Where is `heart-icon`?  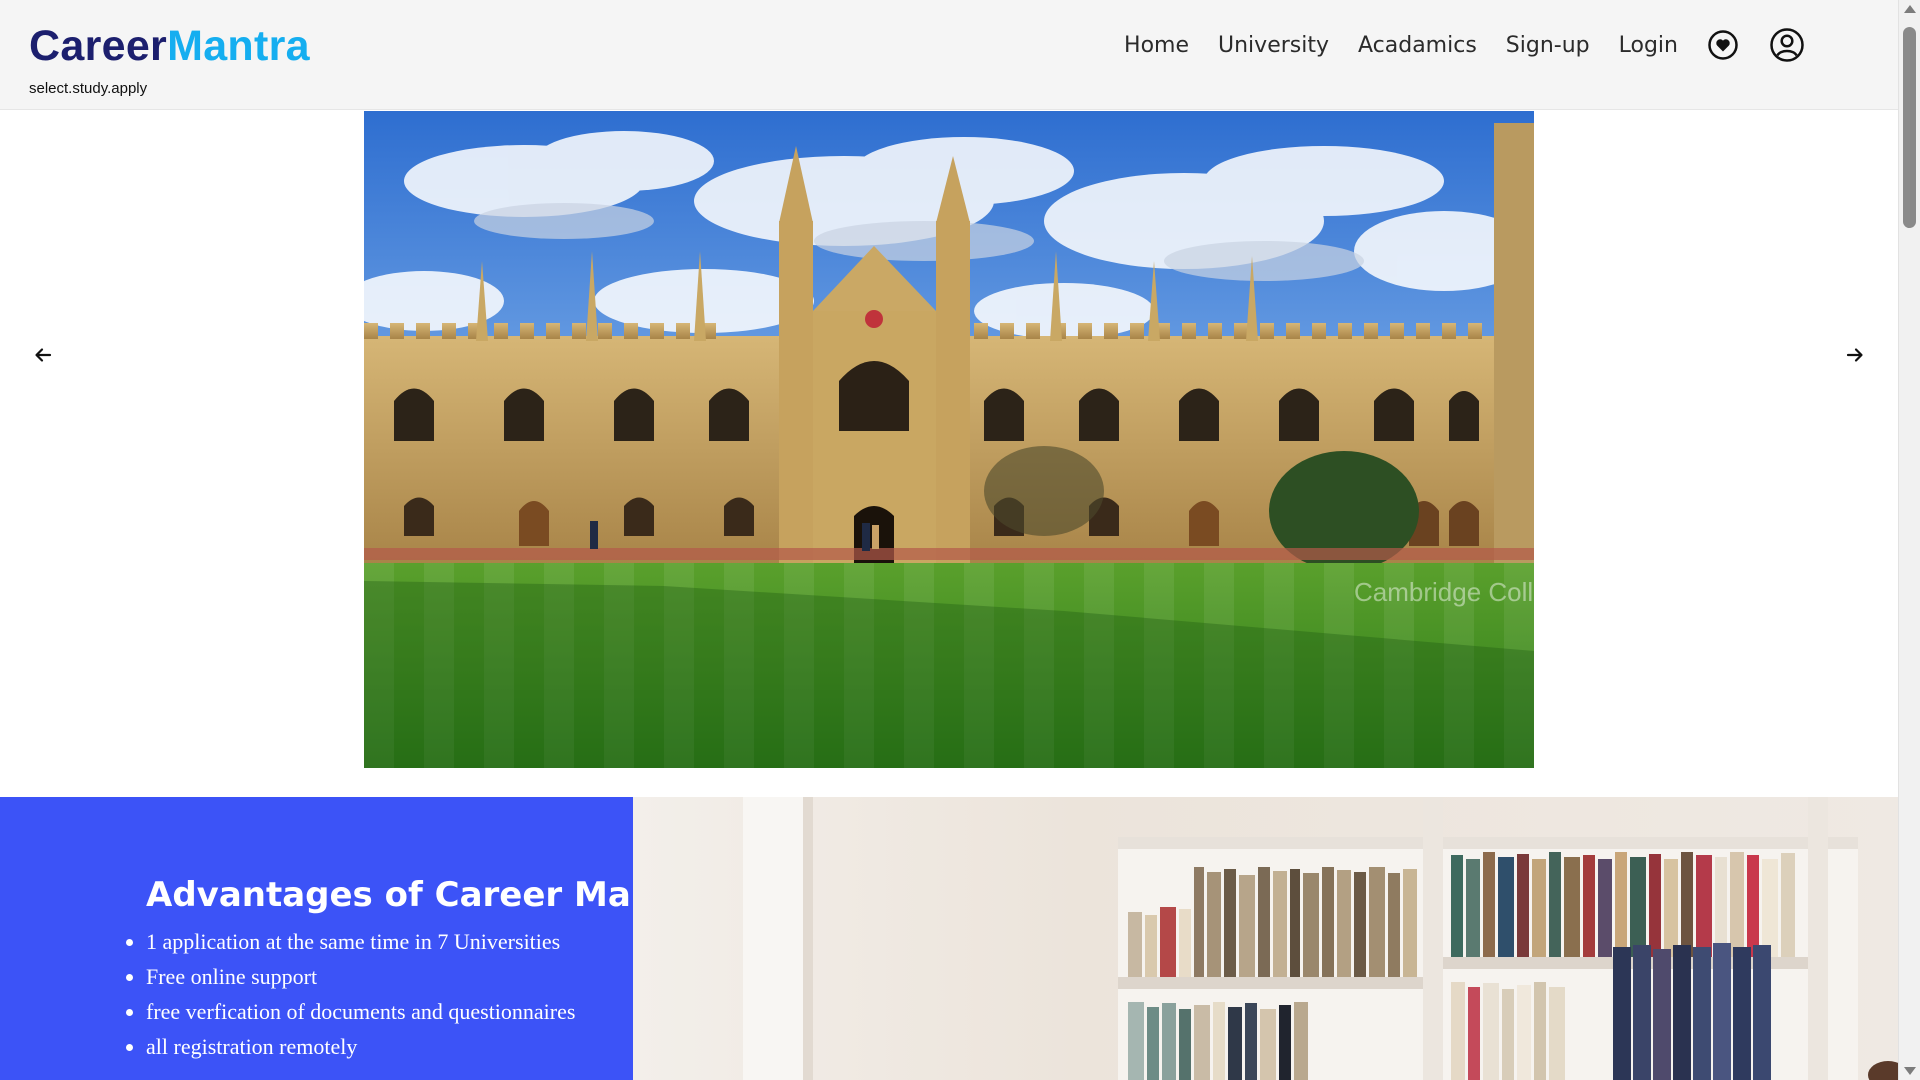 heart-icon is located at coordinates (1723, 45).